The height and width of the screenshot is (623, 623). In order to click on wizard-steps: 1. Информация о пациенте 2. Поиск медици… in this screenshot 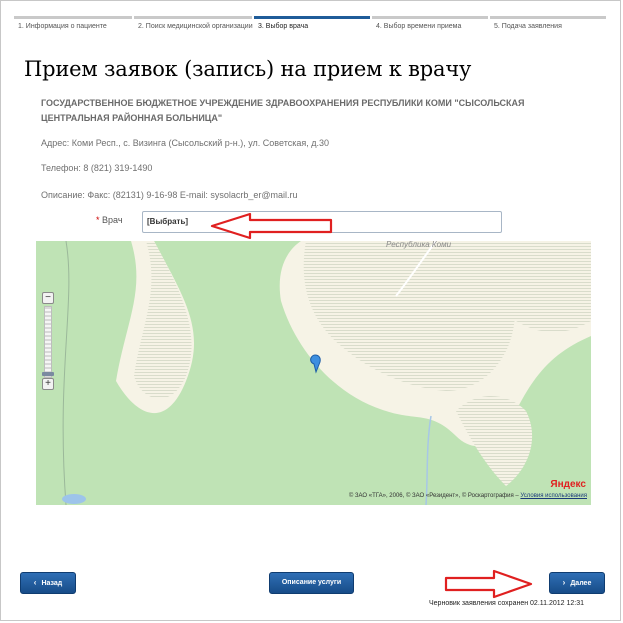, I will do `click(310, 27)`.